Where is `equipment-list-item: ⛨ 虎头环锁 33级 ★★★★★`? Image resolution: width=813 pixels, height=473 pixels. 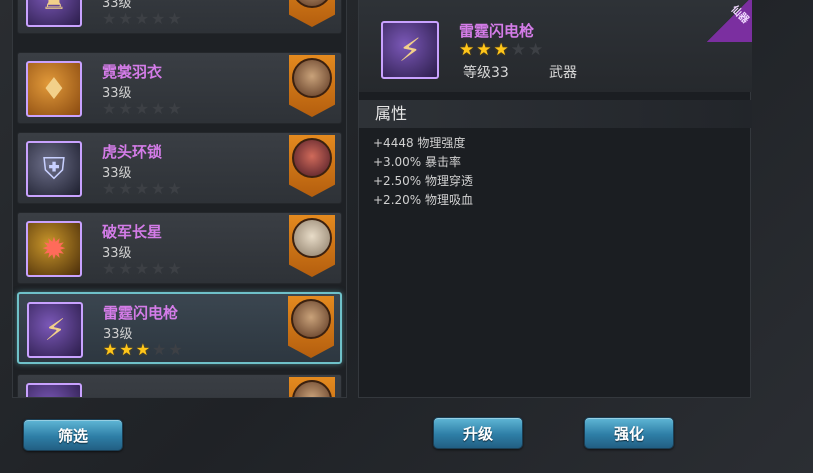
equipment-list-item: ⛨ 虎头环锁 33级 ★★★★★ is located at coordinates (179, 168).